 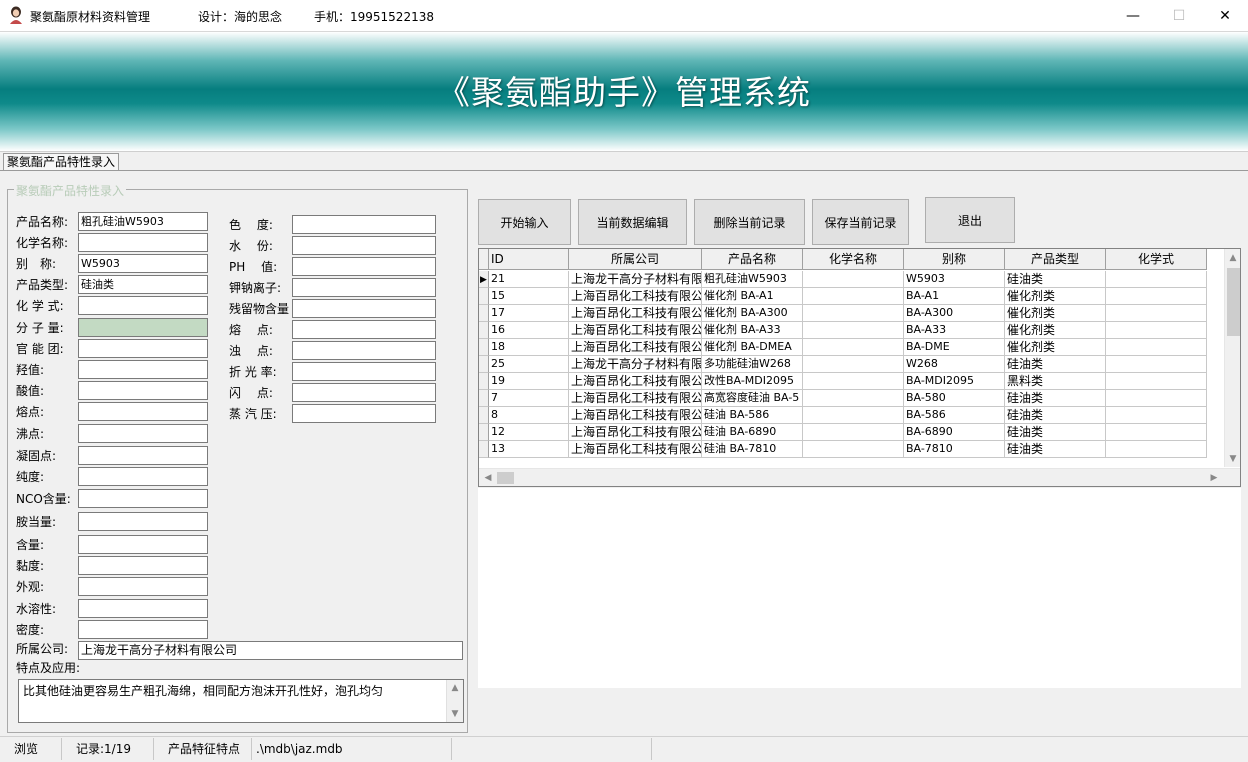 What do you see at coordinates (954, 398) in the screenshot?
I see `table-cell: BA-580` at bounding box center [954, 398].